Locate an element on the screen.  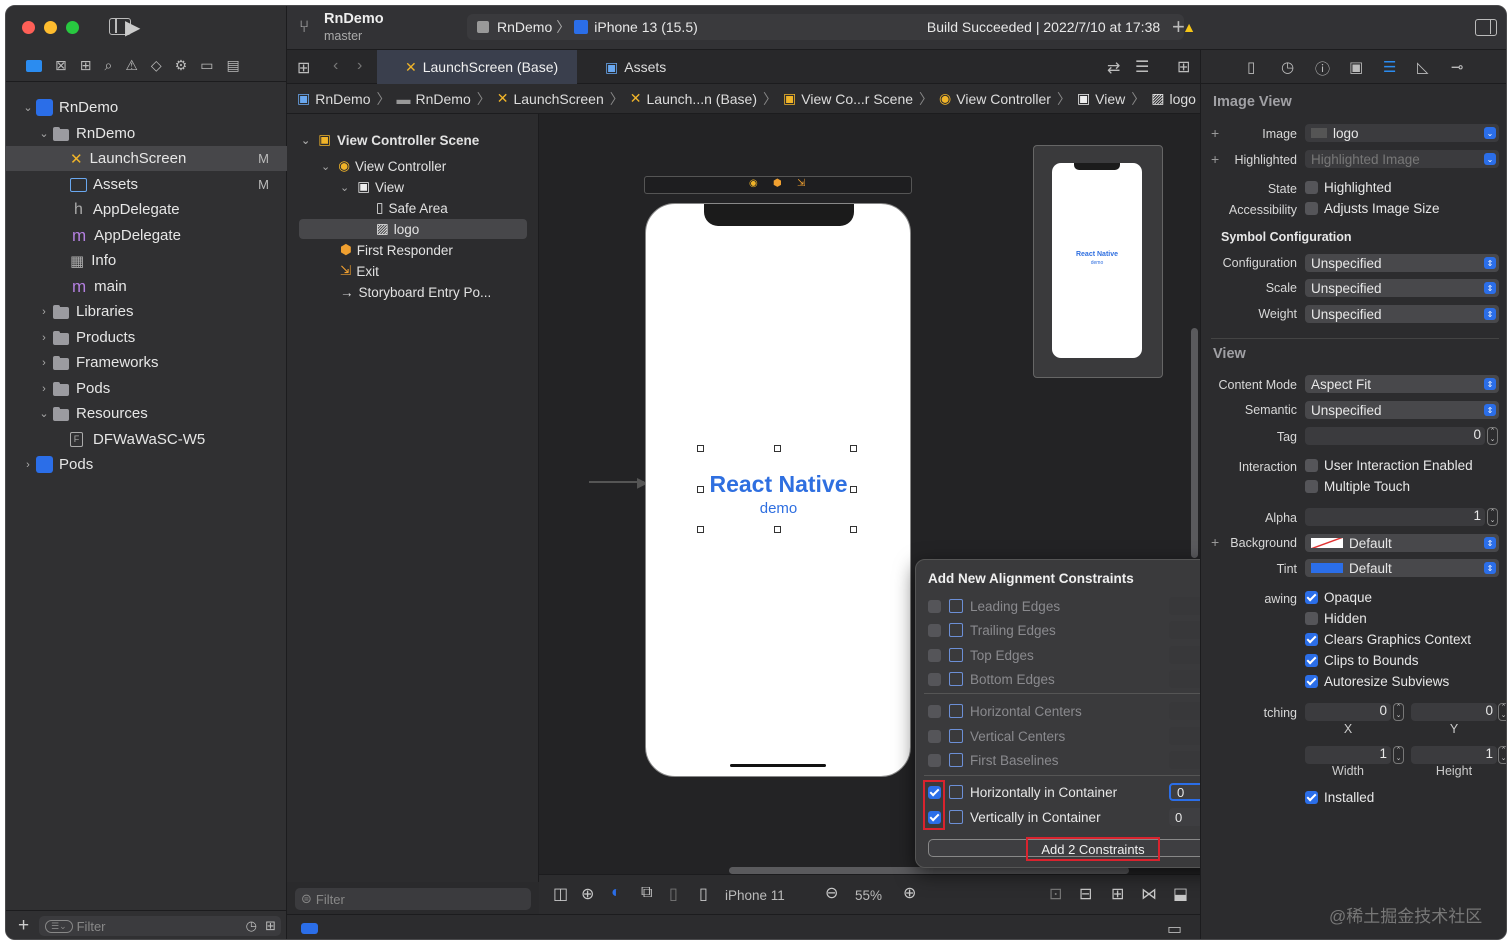
tab-launchscreen: ✕ LaunchScreen (Base) is located at coordinates (477, 67).